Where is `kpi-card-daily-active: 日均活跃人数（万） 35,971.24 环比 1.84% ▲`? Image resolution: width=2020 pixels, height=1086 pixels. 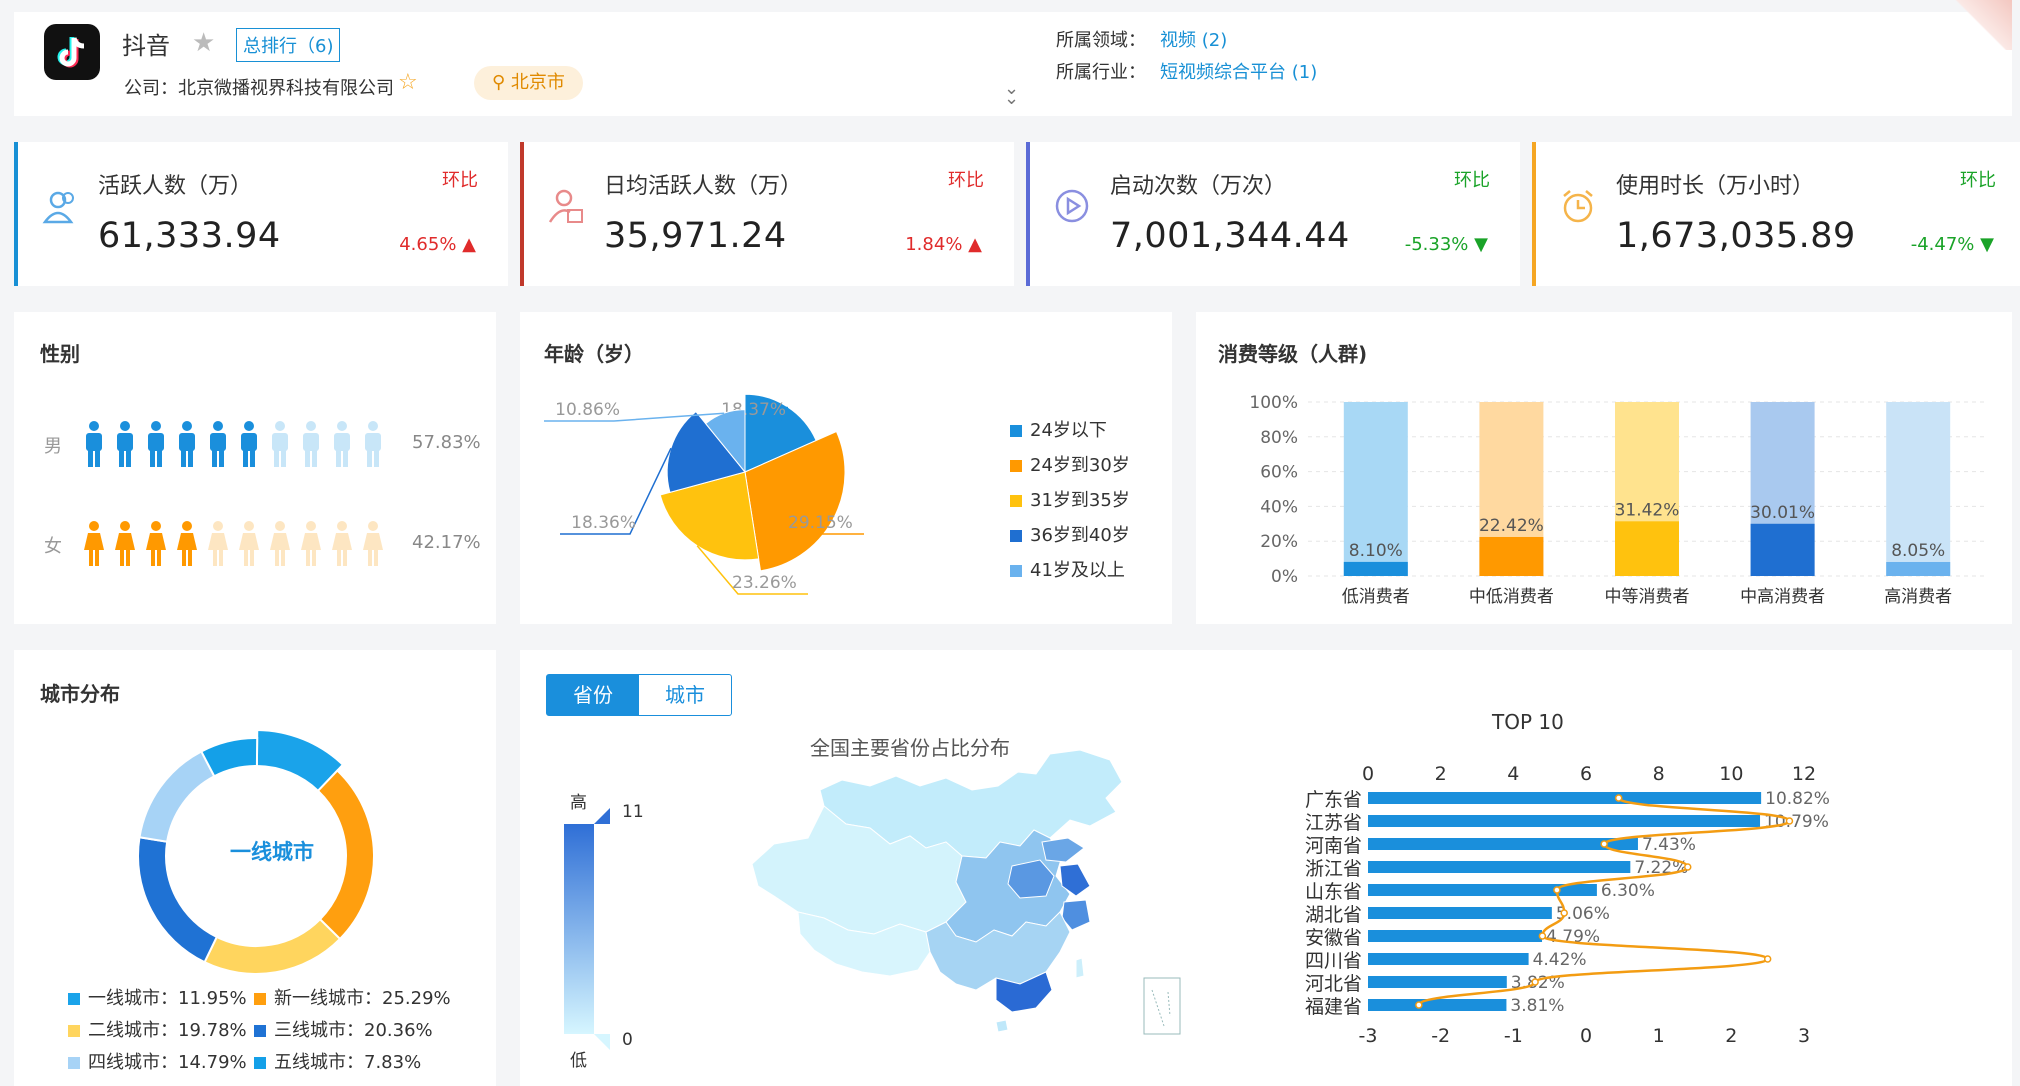 kpi-card-daily-active: 日均活跃人数（万） 35,971.24 环比 1.84% ▲ is located at coordinates (767, 214).